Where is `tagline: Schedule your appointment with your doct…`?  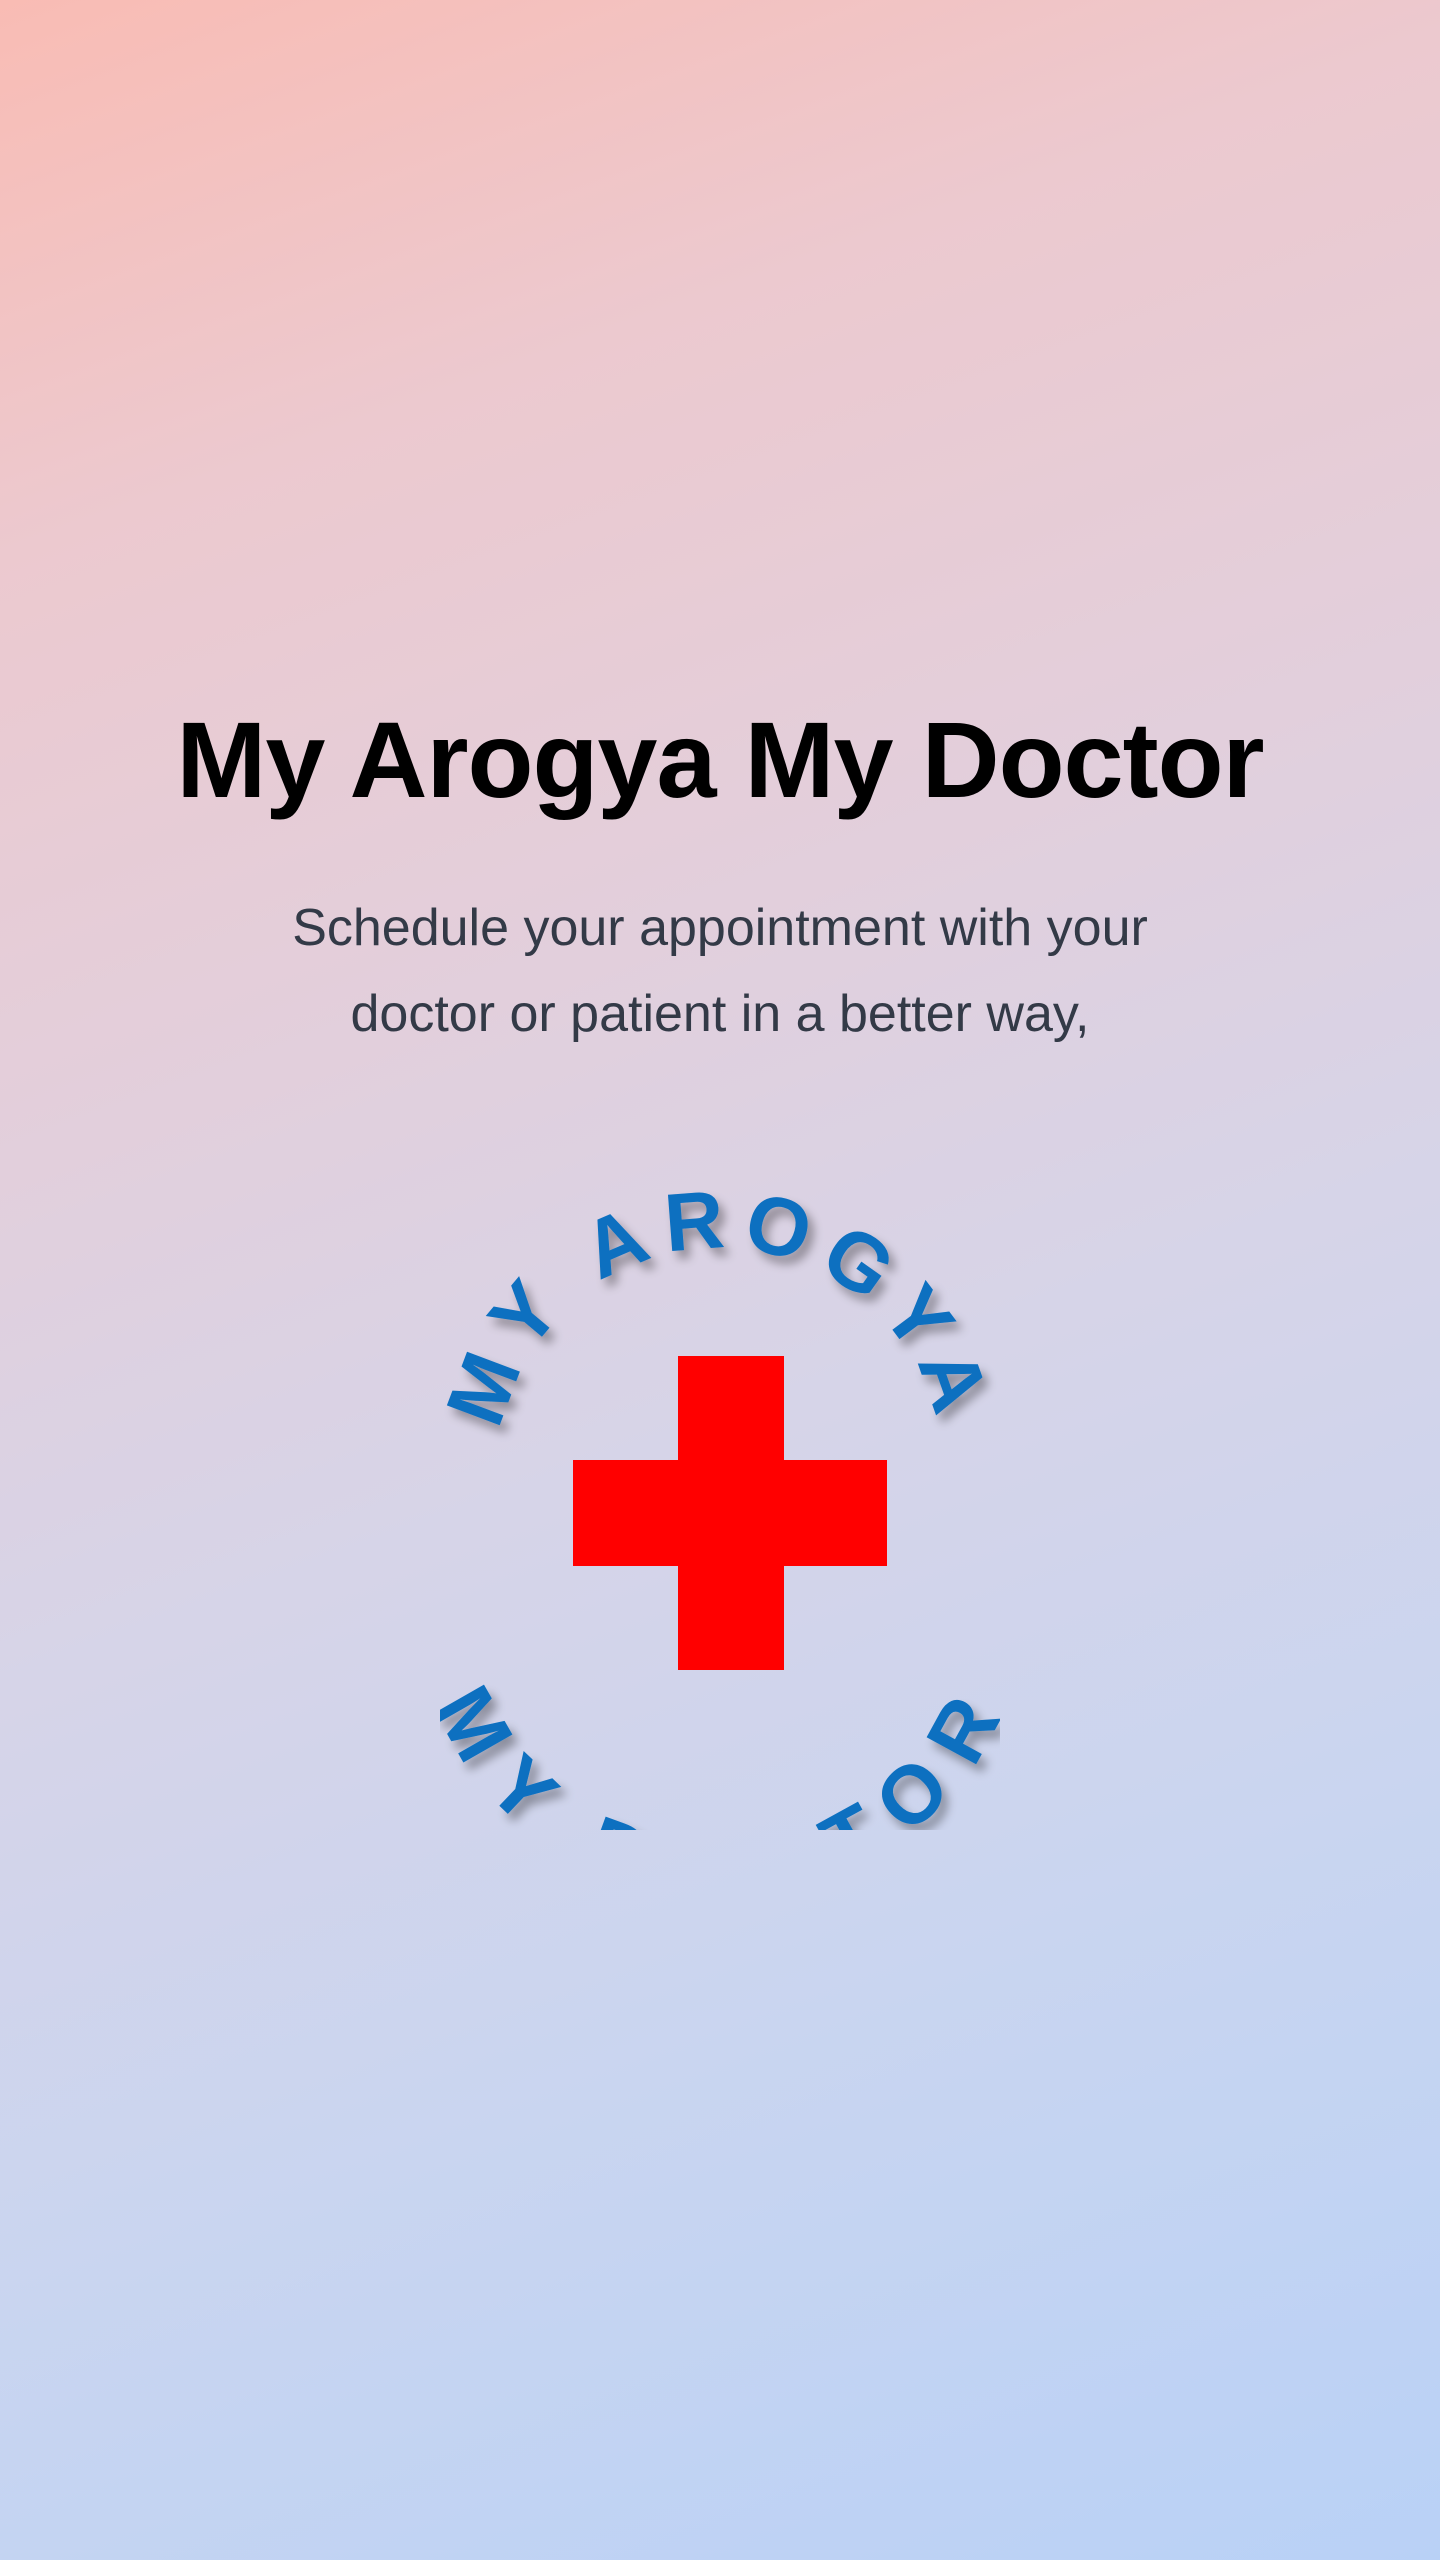 tagline: Schedule your appointment with your doct… is located at coordinates (720, 971).